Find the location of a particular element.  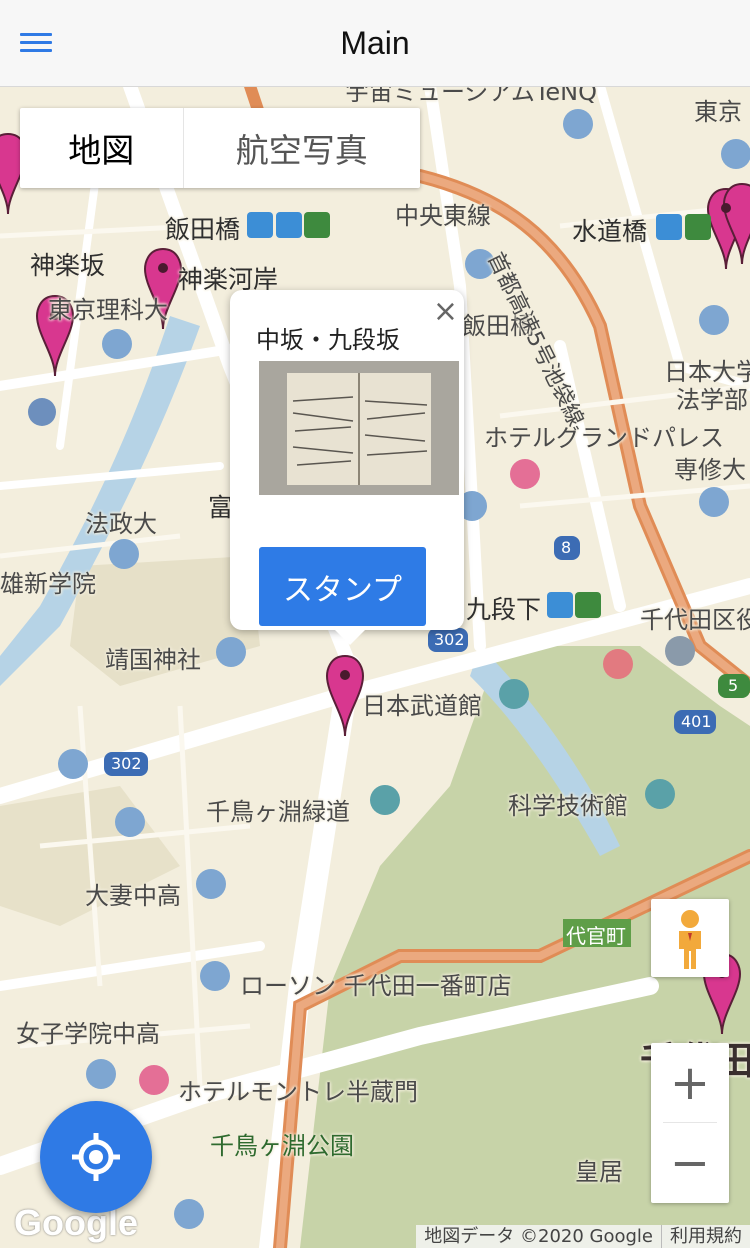

map-label: 専修大 is located at coordinates (710, 470).